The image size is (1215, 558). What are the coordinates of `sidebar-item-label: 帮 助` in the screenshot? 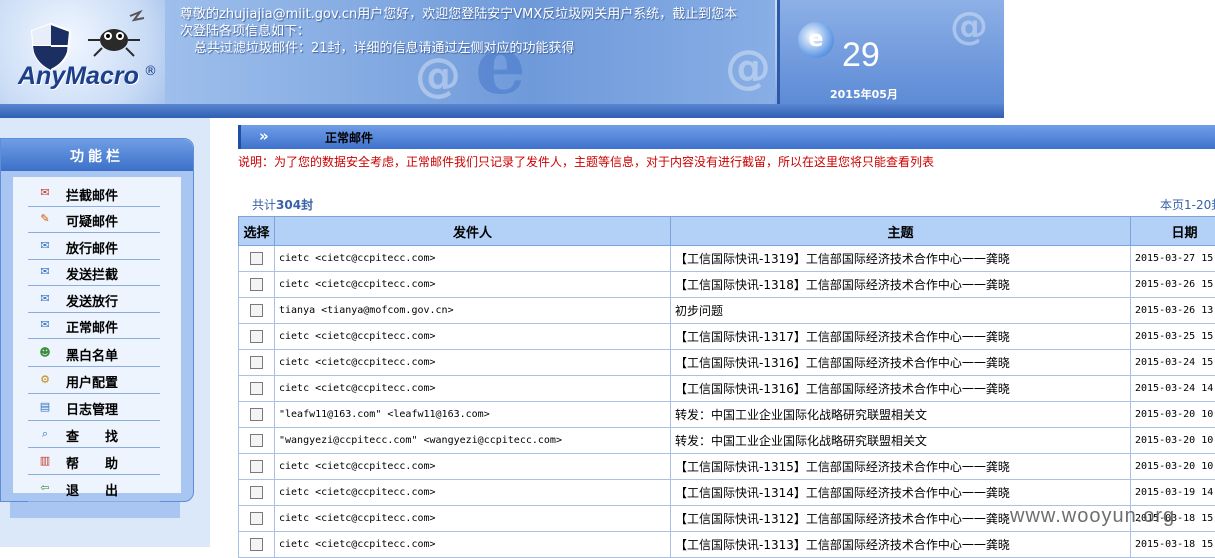 It's located at (92, 462).